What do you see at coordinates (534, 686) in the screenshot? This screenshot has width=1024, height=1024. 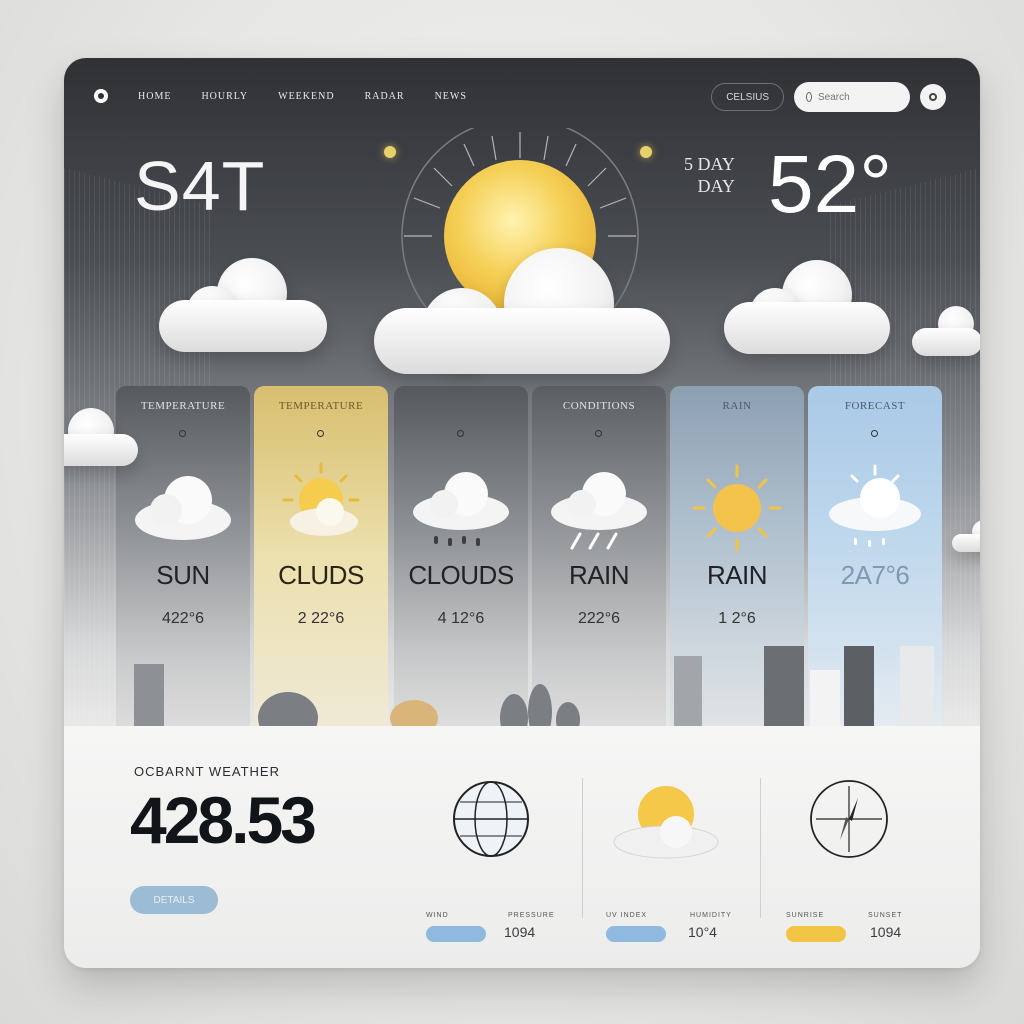 I see `city-skyline` at bounding box center [534, 686].